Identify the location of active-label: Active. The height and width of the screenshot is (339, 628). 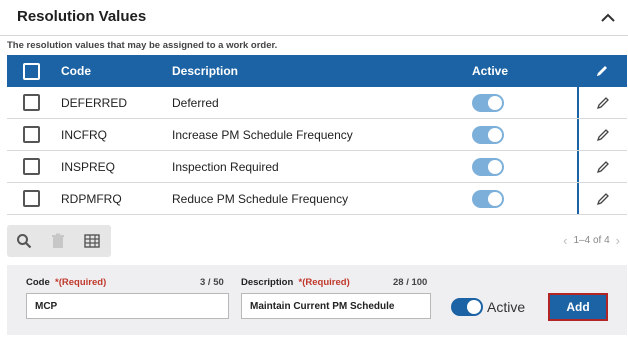
(506, 307).